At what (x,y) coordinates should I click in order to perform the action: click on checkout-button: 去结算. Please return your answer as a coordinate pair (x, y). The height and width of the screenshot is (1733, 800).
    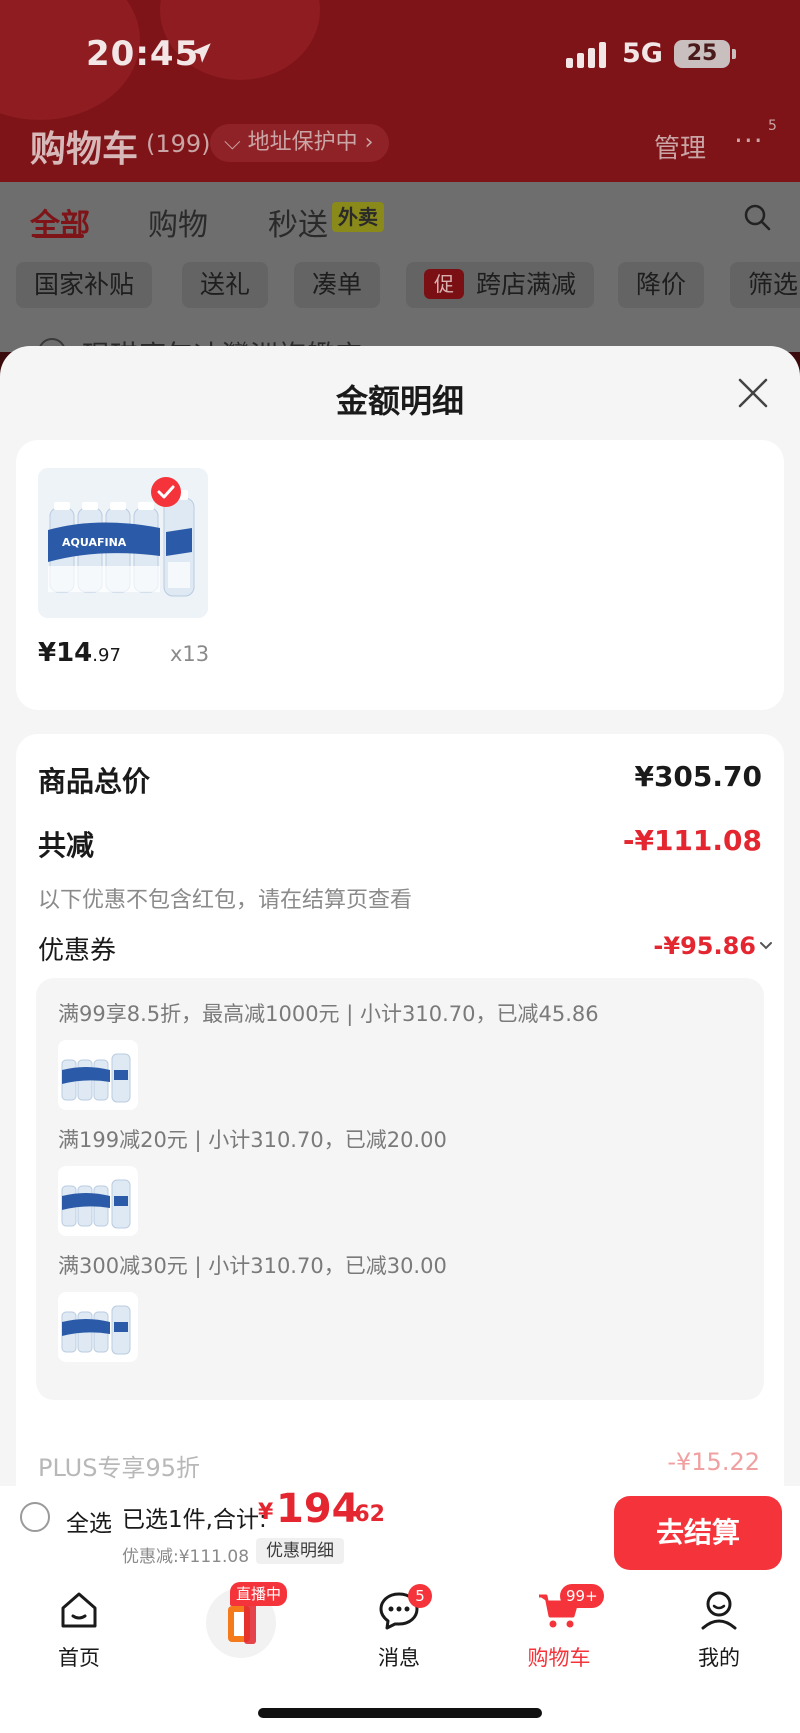
    Looking at the image, I should click on (698, 1533).